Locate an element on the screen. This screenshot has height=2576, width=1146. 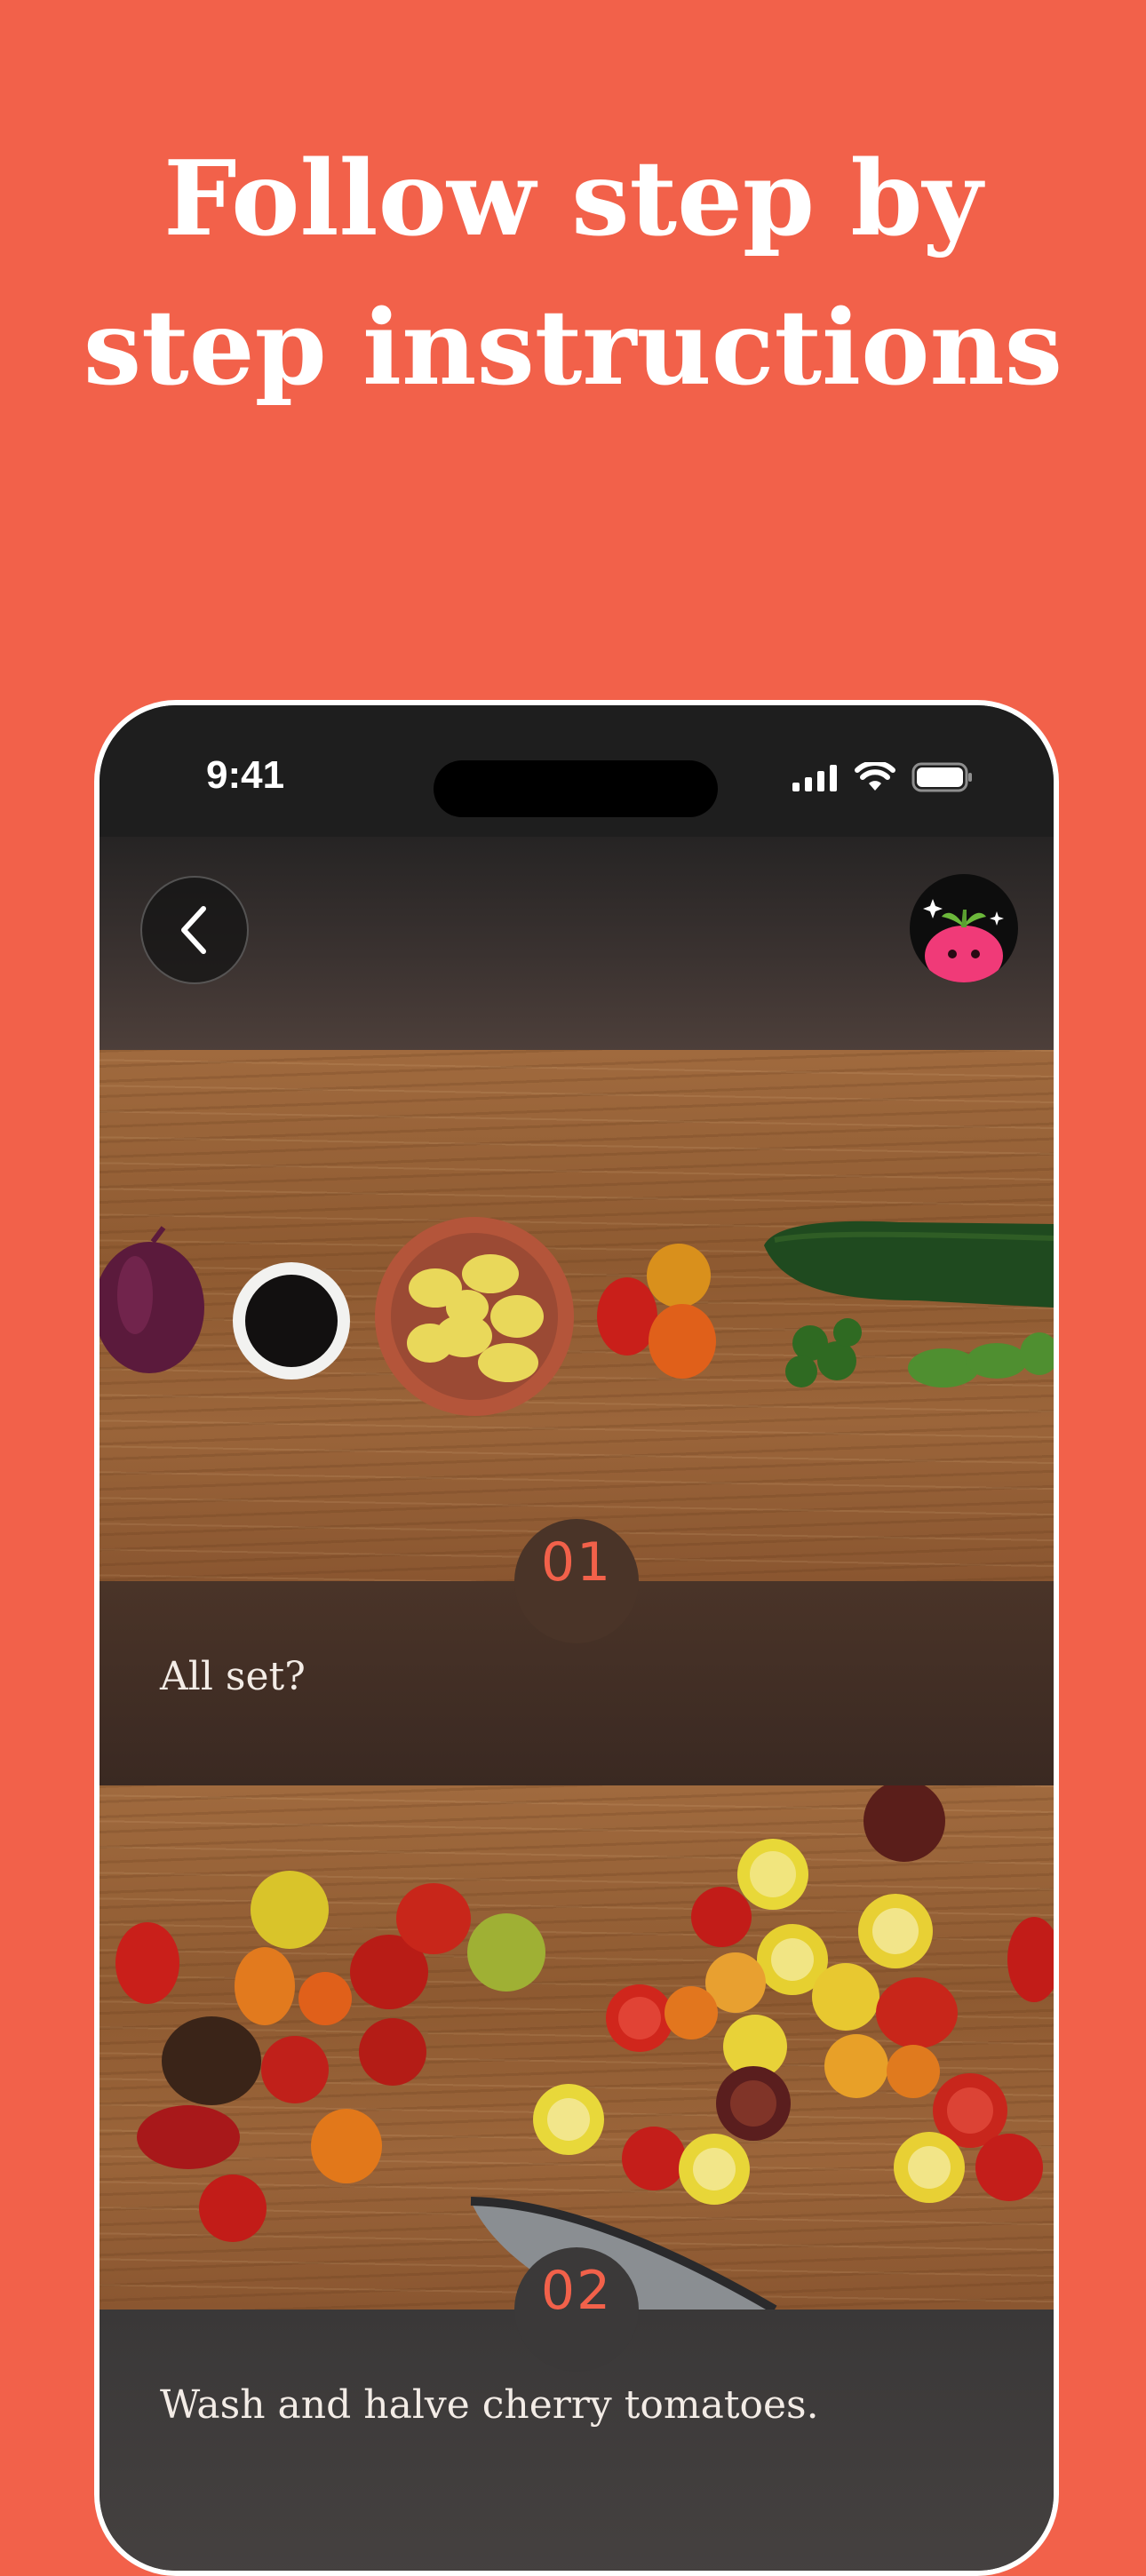
step-number-badge: 02 is located at coordinates (576, 2309).